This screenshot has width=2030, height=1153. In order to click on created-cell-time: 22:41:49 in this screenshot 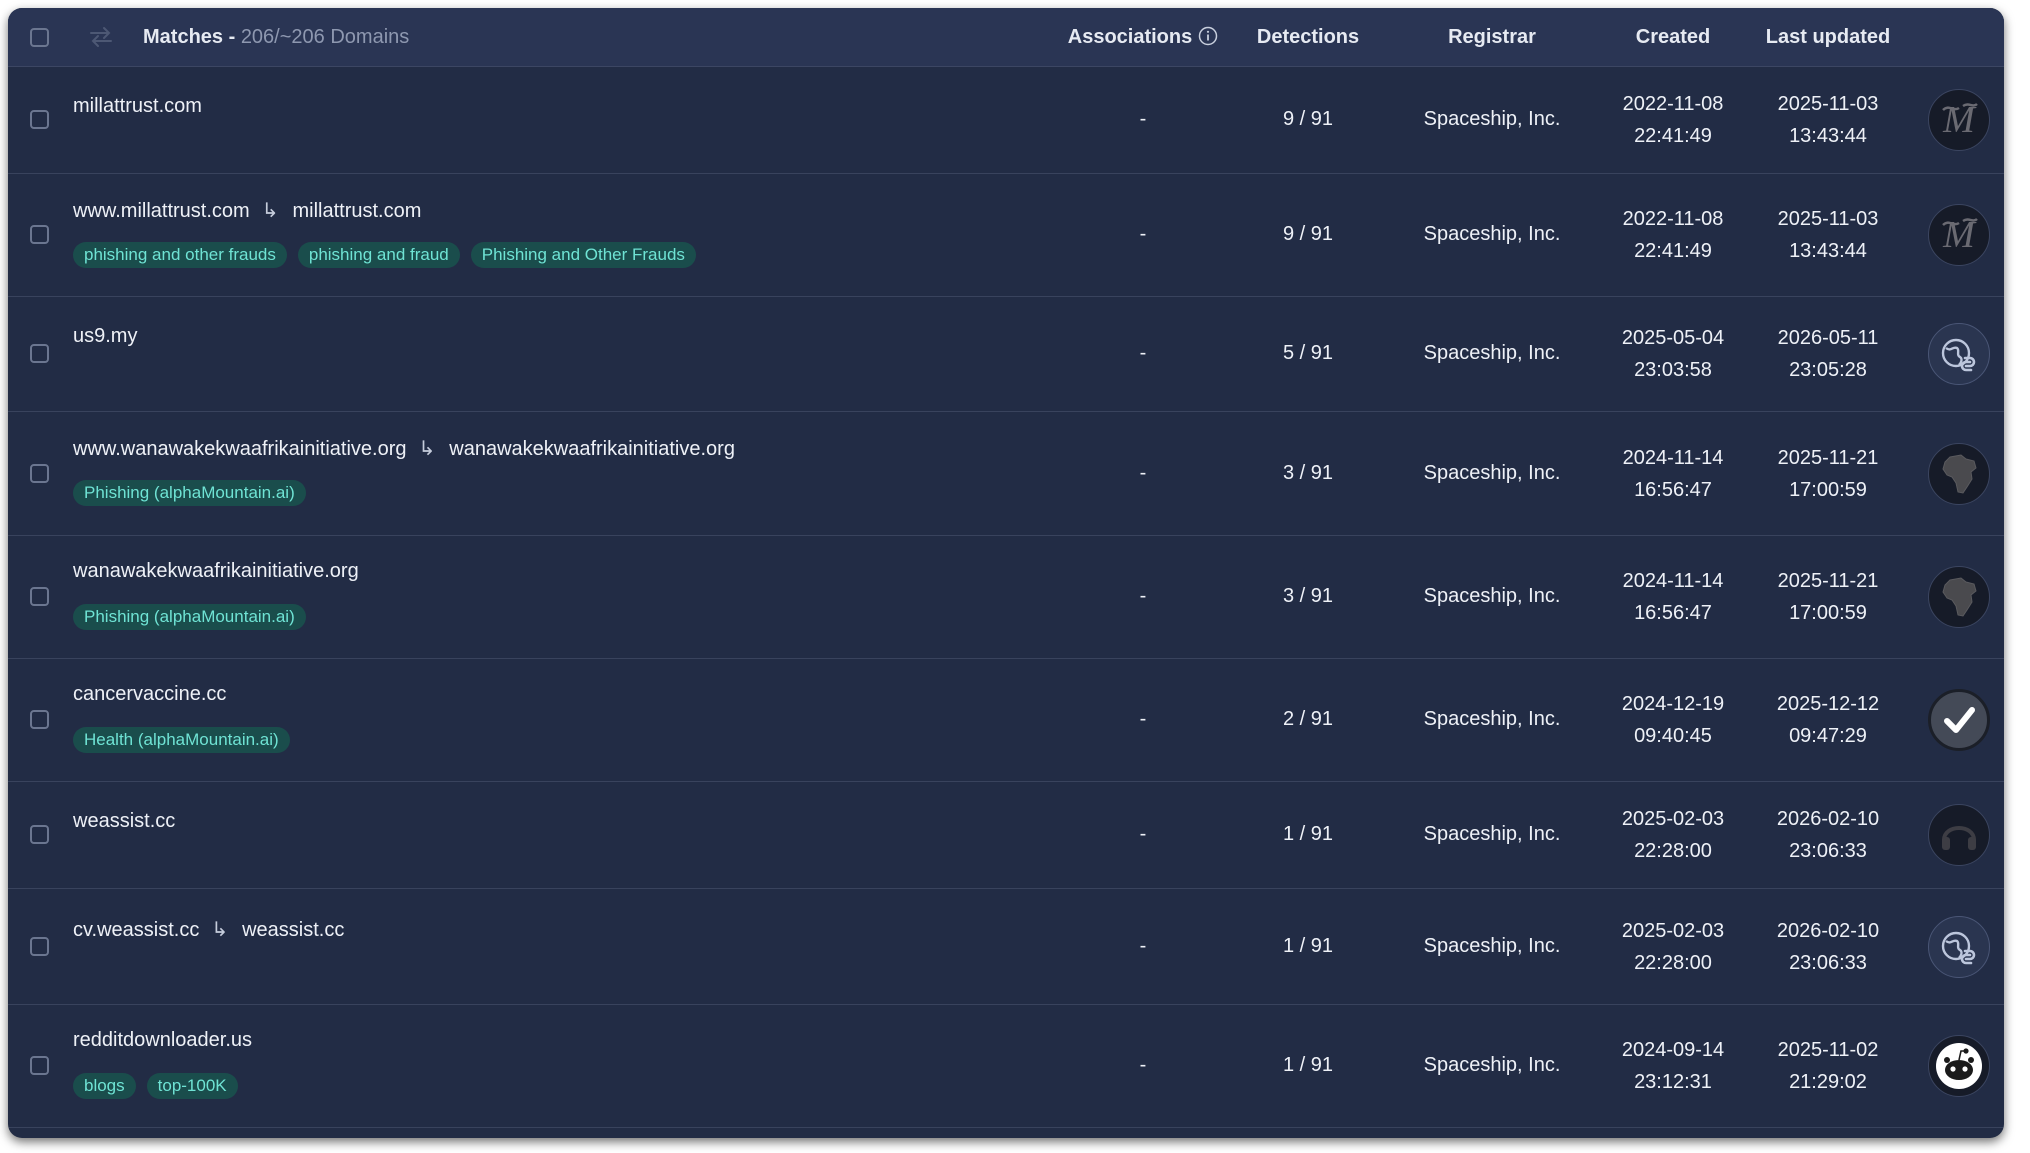, I will do `click(1673, 136)`.